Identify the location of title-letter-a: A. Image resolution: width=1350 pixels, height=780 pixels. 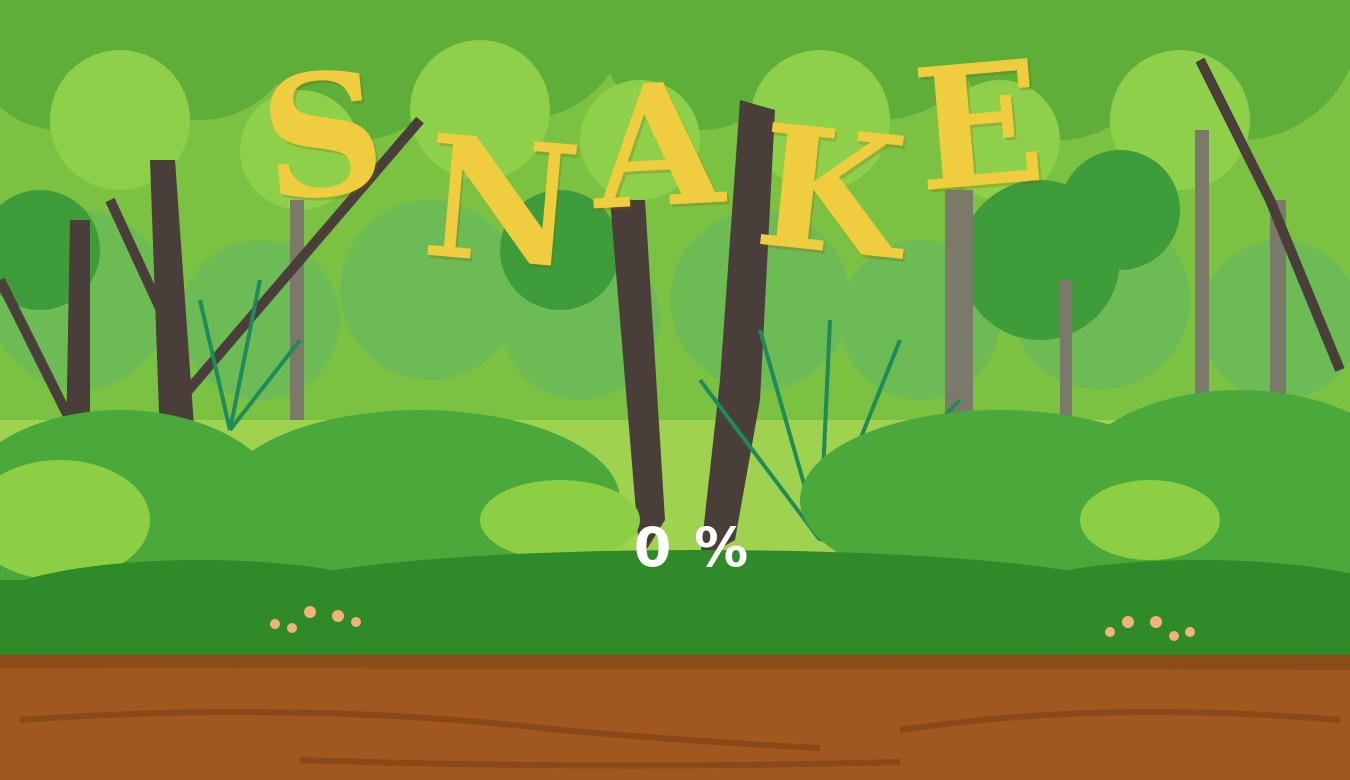
(657, 146).